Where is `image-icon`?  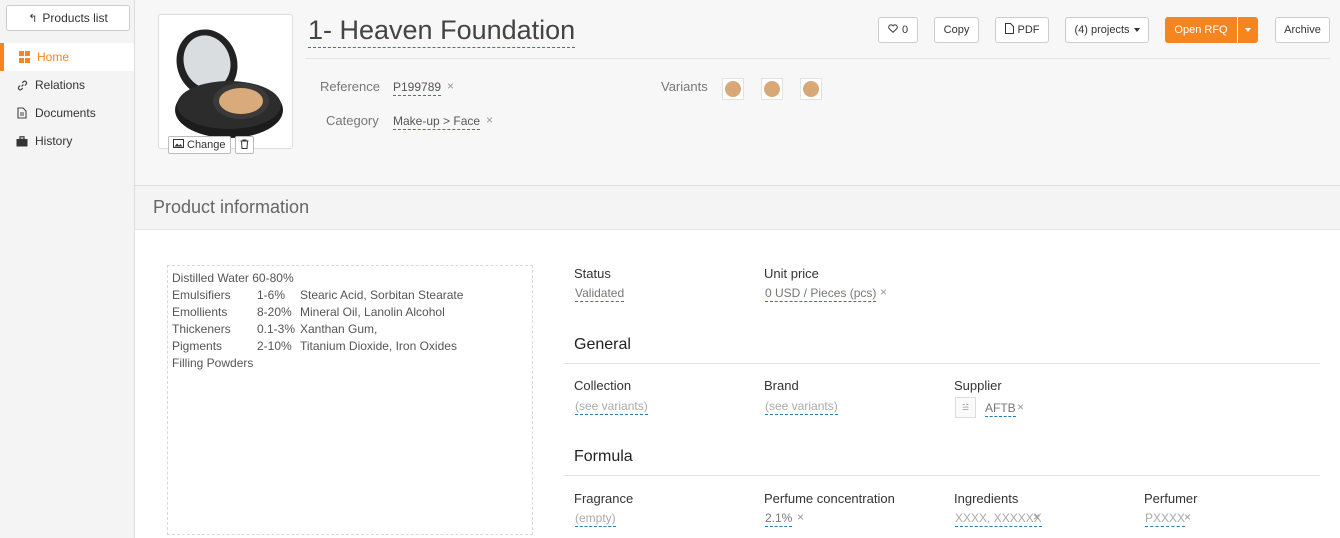
image-icon is located at coordinates (178, 145).